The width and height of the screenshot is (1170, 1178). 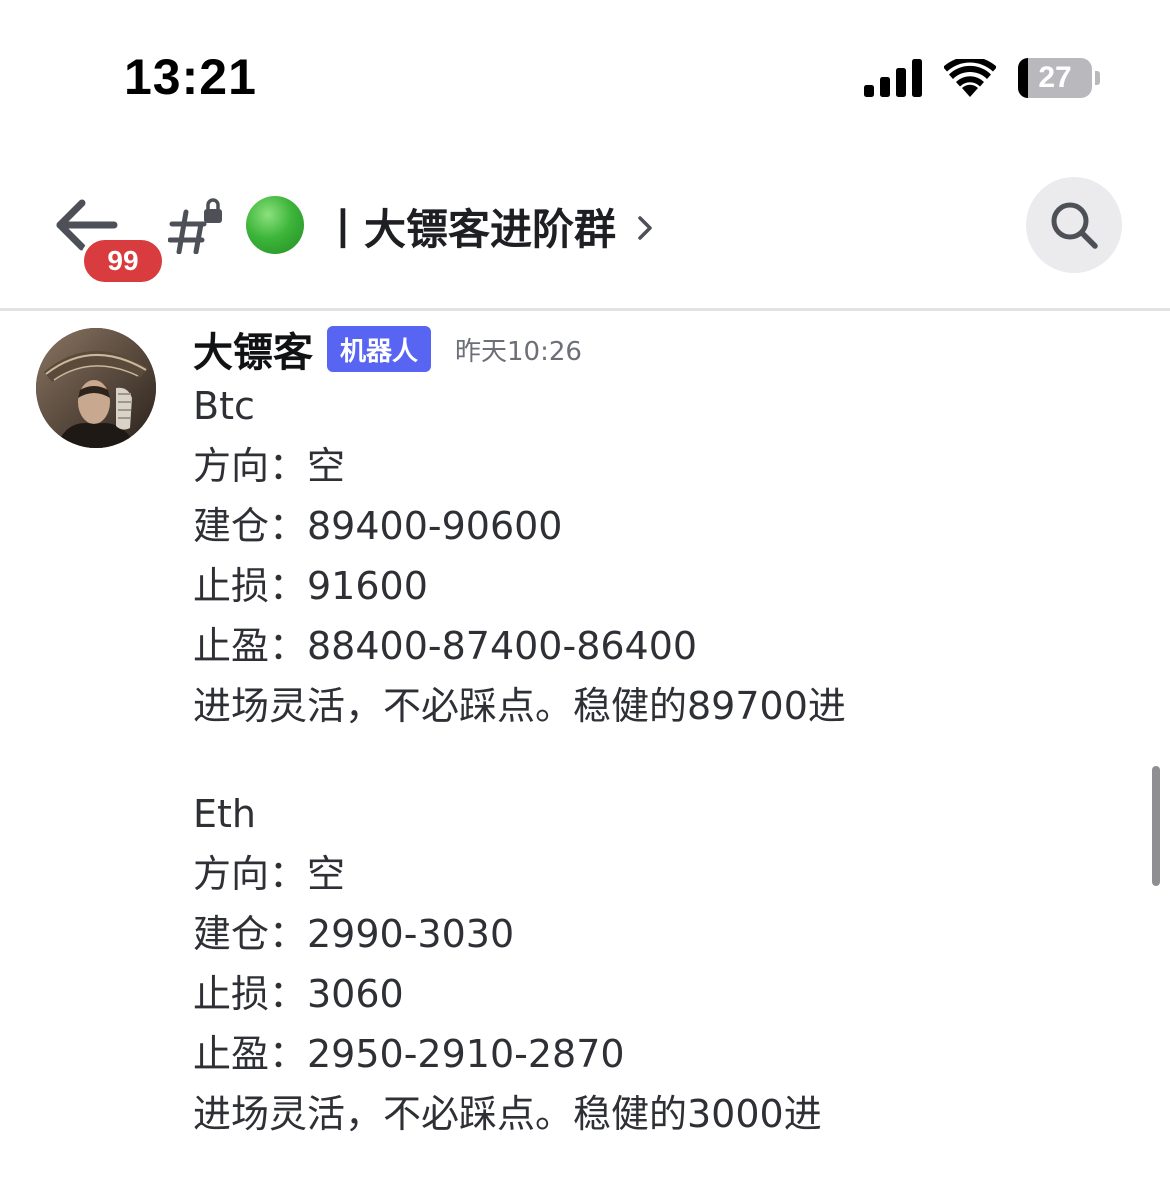 What do you see at coordinates (893, 78) in the screenshot?
I see `cellular-signal-icon` at bounding box center [893, 78].